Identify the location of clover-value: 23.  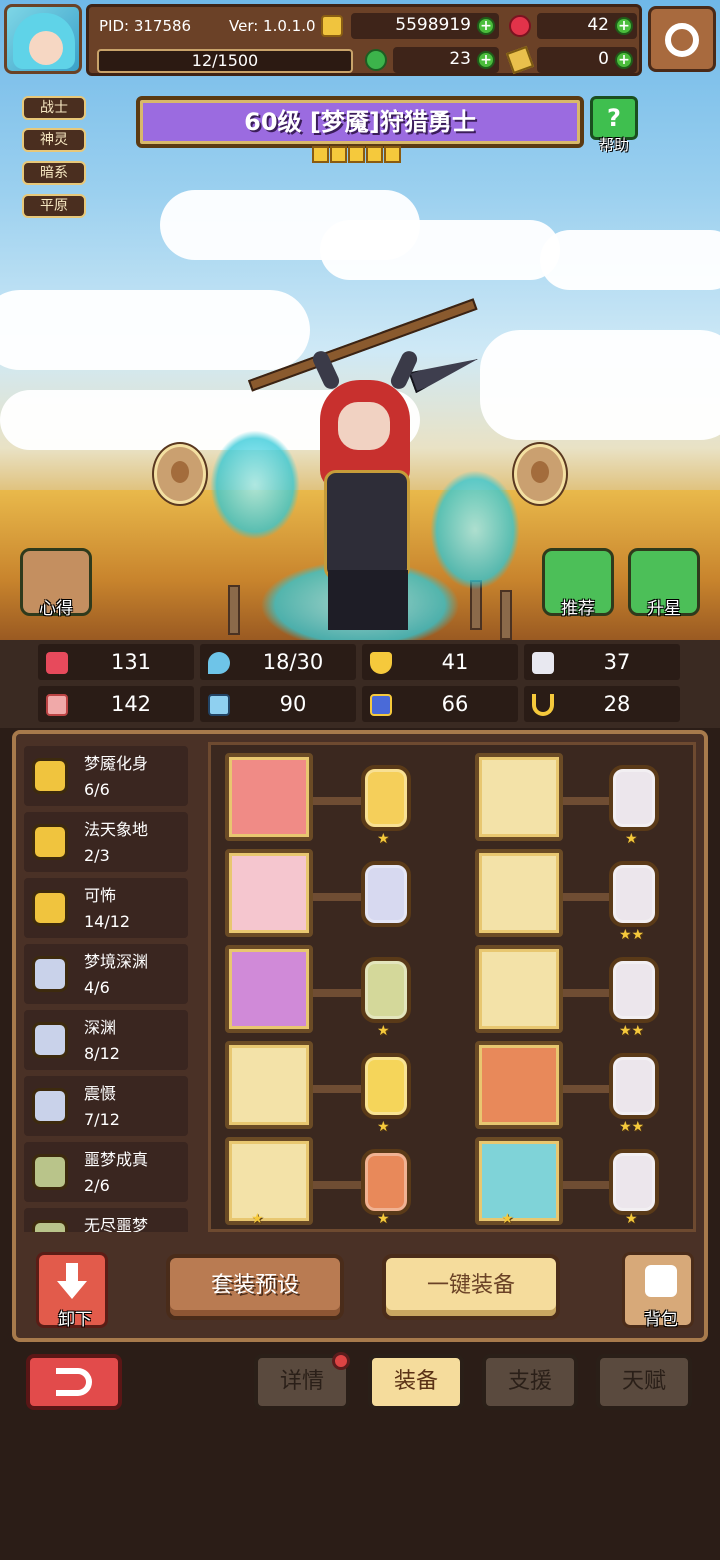
(460, 59).